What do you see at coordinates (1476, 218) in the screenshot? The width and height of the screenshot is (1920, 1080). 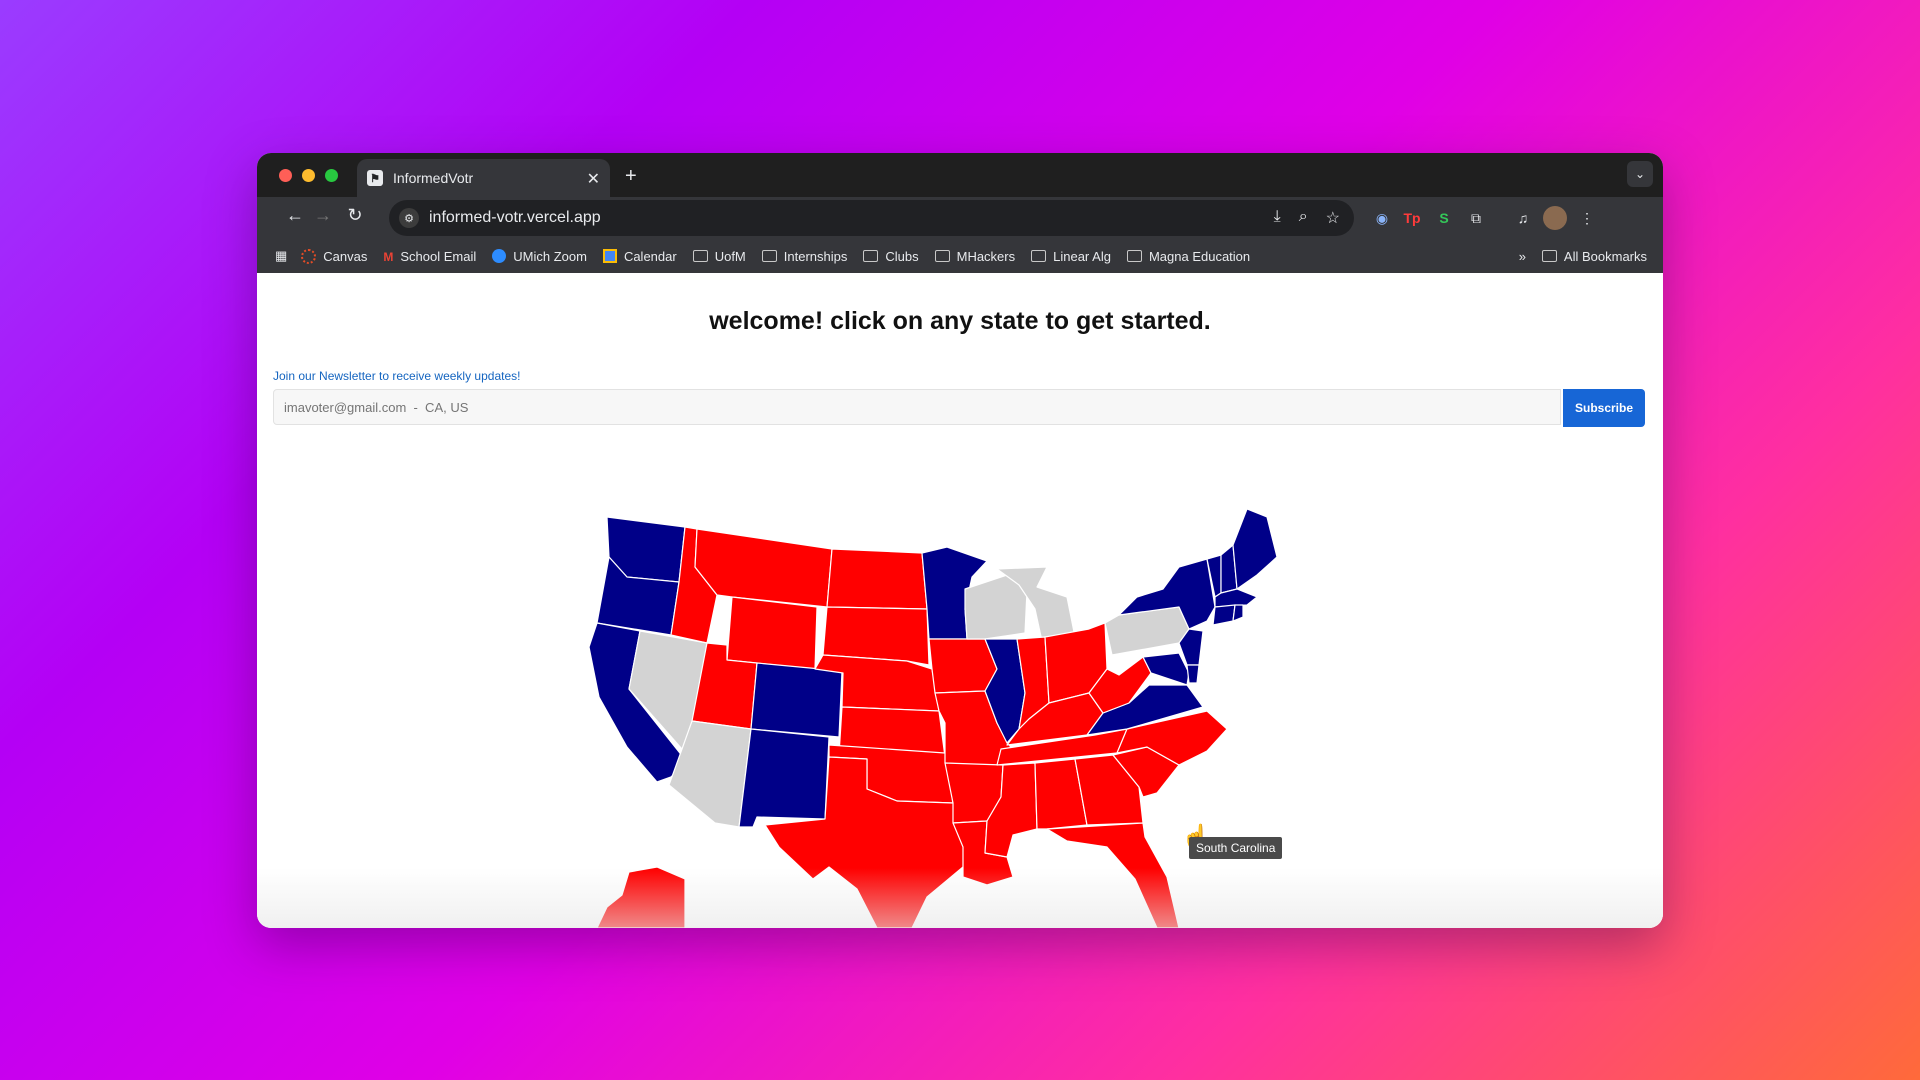 I see `extensions-puzzle-icon: ⧉` at bounding box center [1476, 218].